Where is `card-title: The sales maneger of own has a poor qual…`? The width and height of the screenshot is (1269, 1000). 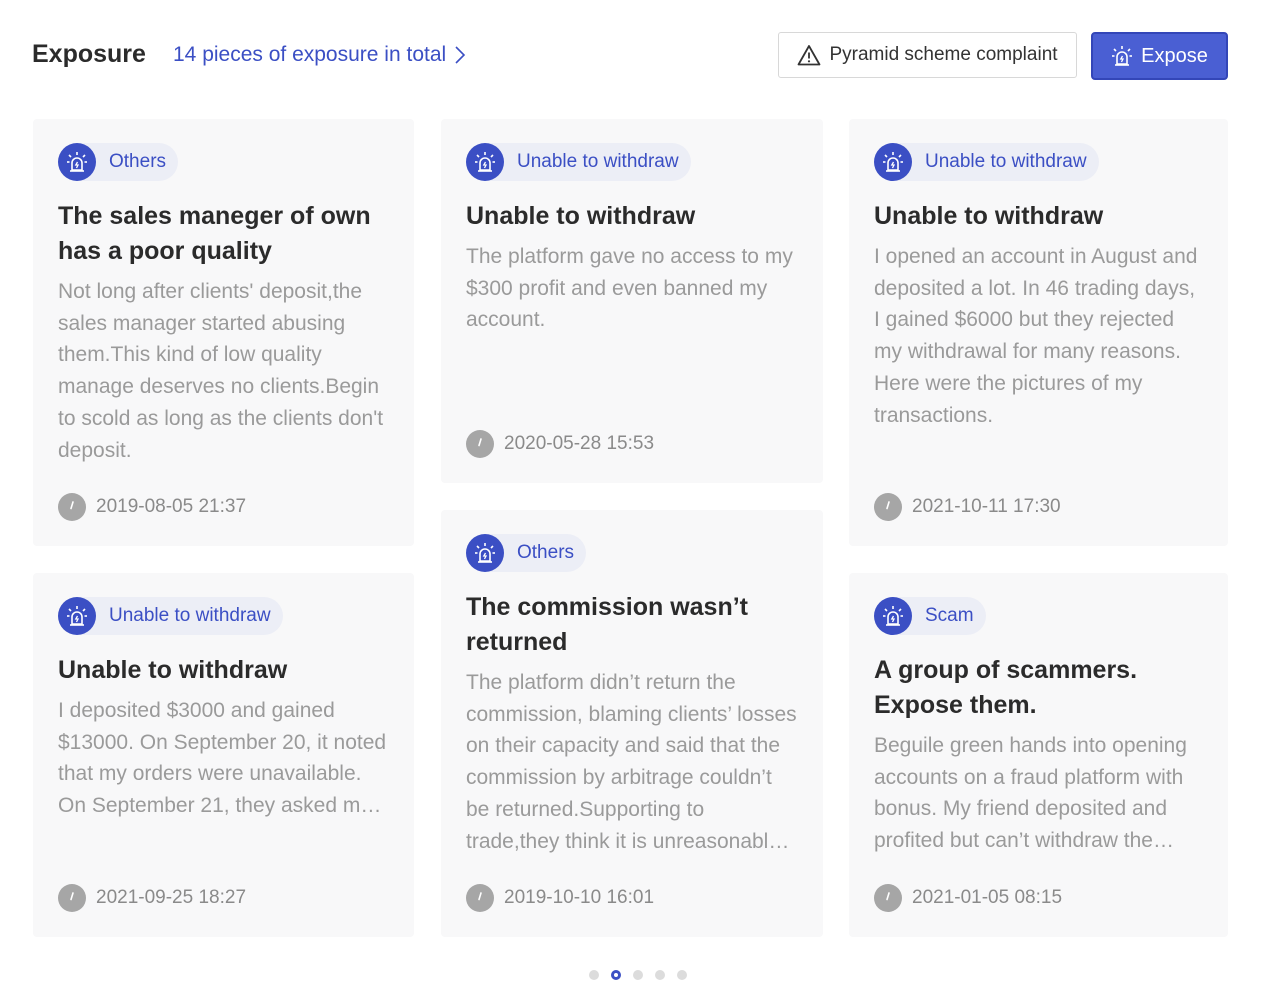
card-title: The sales maneger of own has a poor qual… is located at coordinates (214, 233).